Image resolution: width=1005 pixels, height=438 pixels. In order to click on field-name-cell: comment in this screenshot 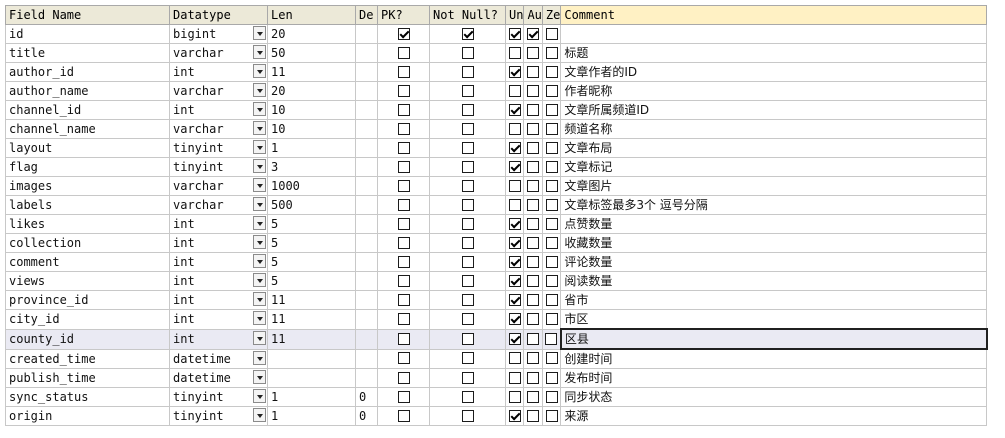, I will do `click(87, 262)`.